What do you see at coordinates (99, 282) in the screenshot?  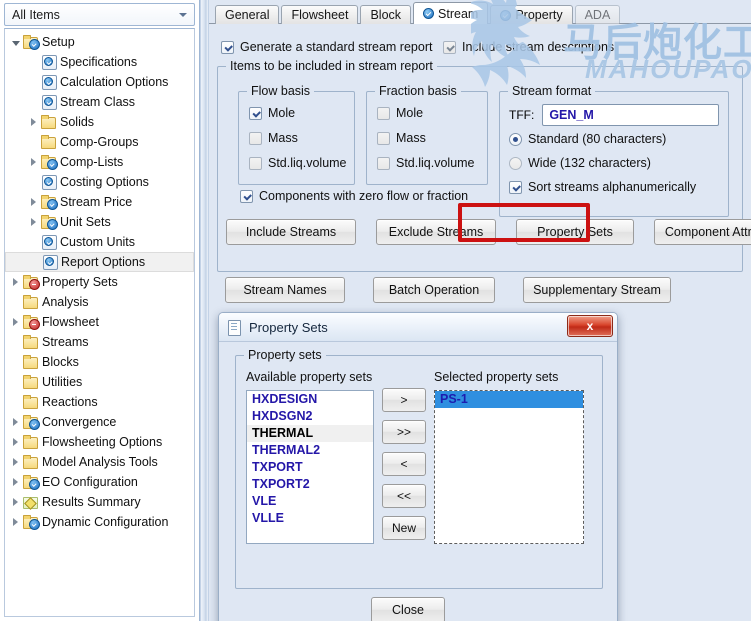 I see `tree-item-property-sets: Property Sets` at bounding box center [99, 282].